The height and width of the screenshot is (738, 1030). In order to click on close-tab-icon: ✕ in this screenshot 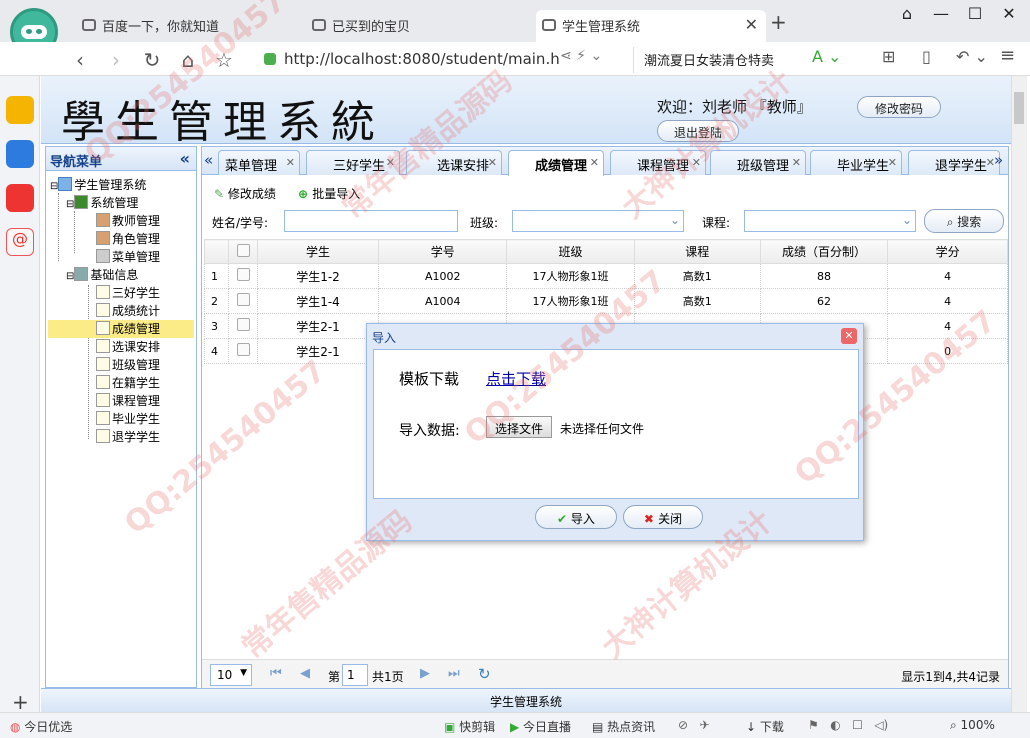, I will do `click(751, 24)`.